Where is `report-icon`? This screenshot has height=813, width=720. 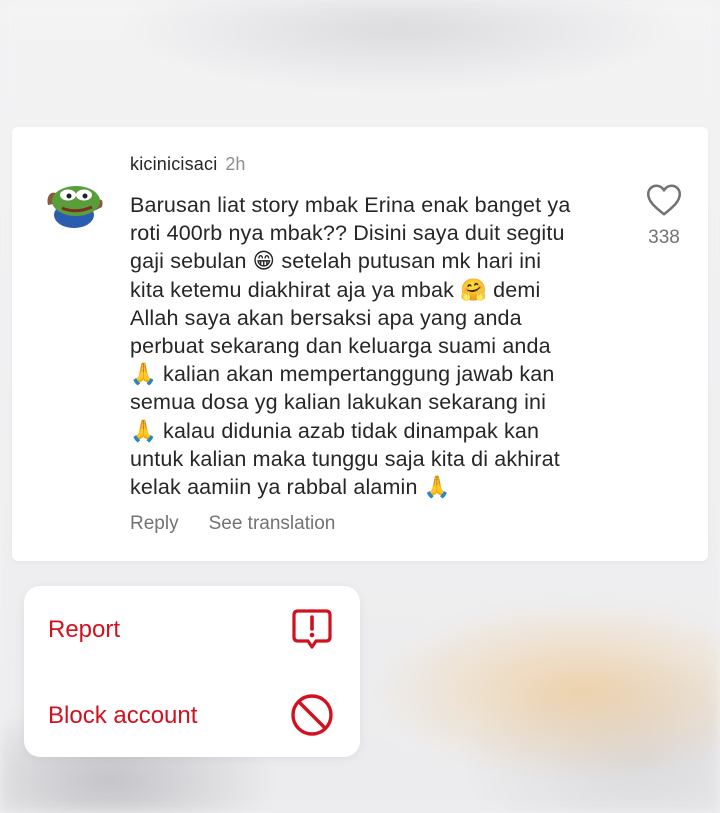 report-icon is located at coordinates (312, 629).